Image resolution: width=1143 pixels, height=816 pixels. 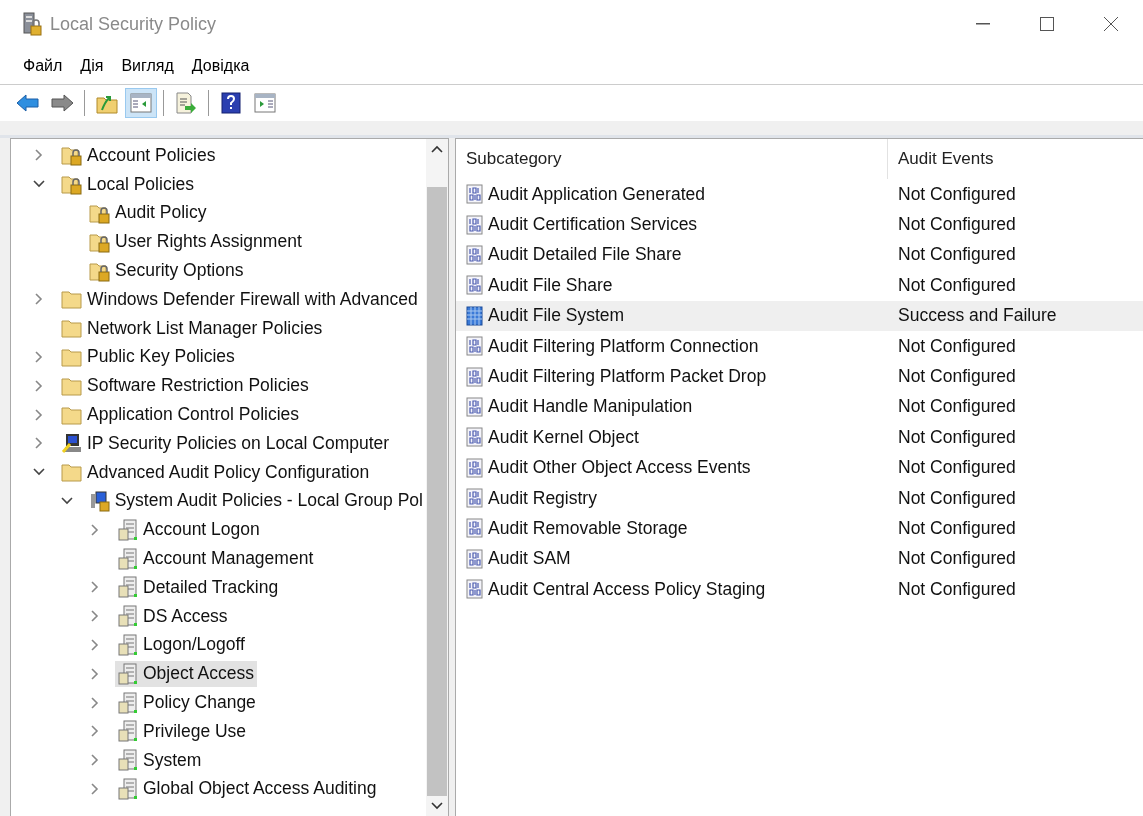 What do you see at coordinates (799, 498) in the screenshot?
I see `list-row: Audit Registry Not Configured` at bounding box center [799, 498].